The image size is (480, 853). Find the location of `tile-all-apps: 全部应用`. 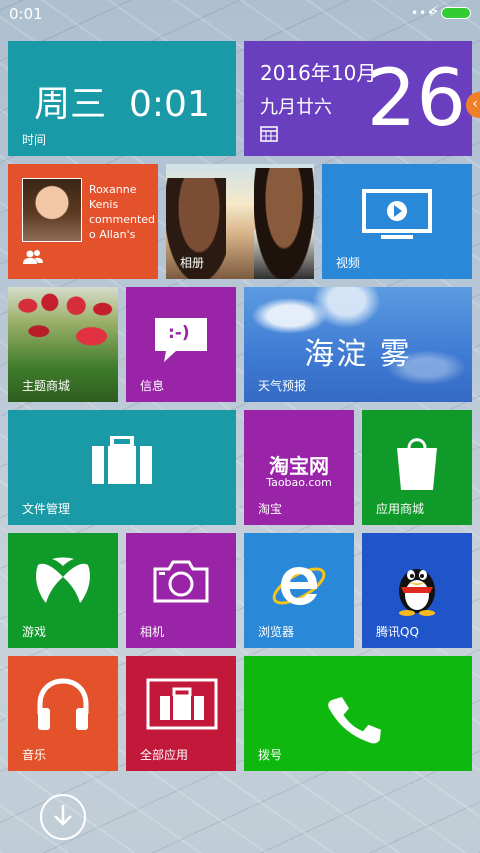

tile-all-apps: 全部应用 is located at coordinates (181, 713).